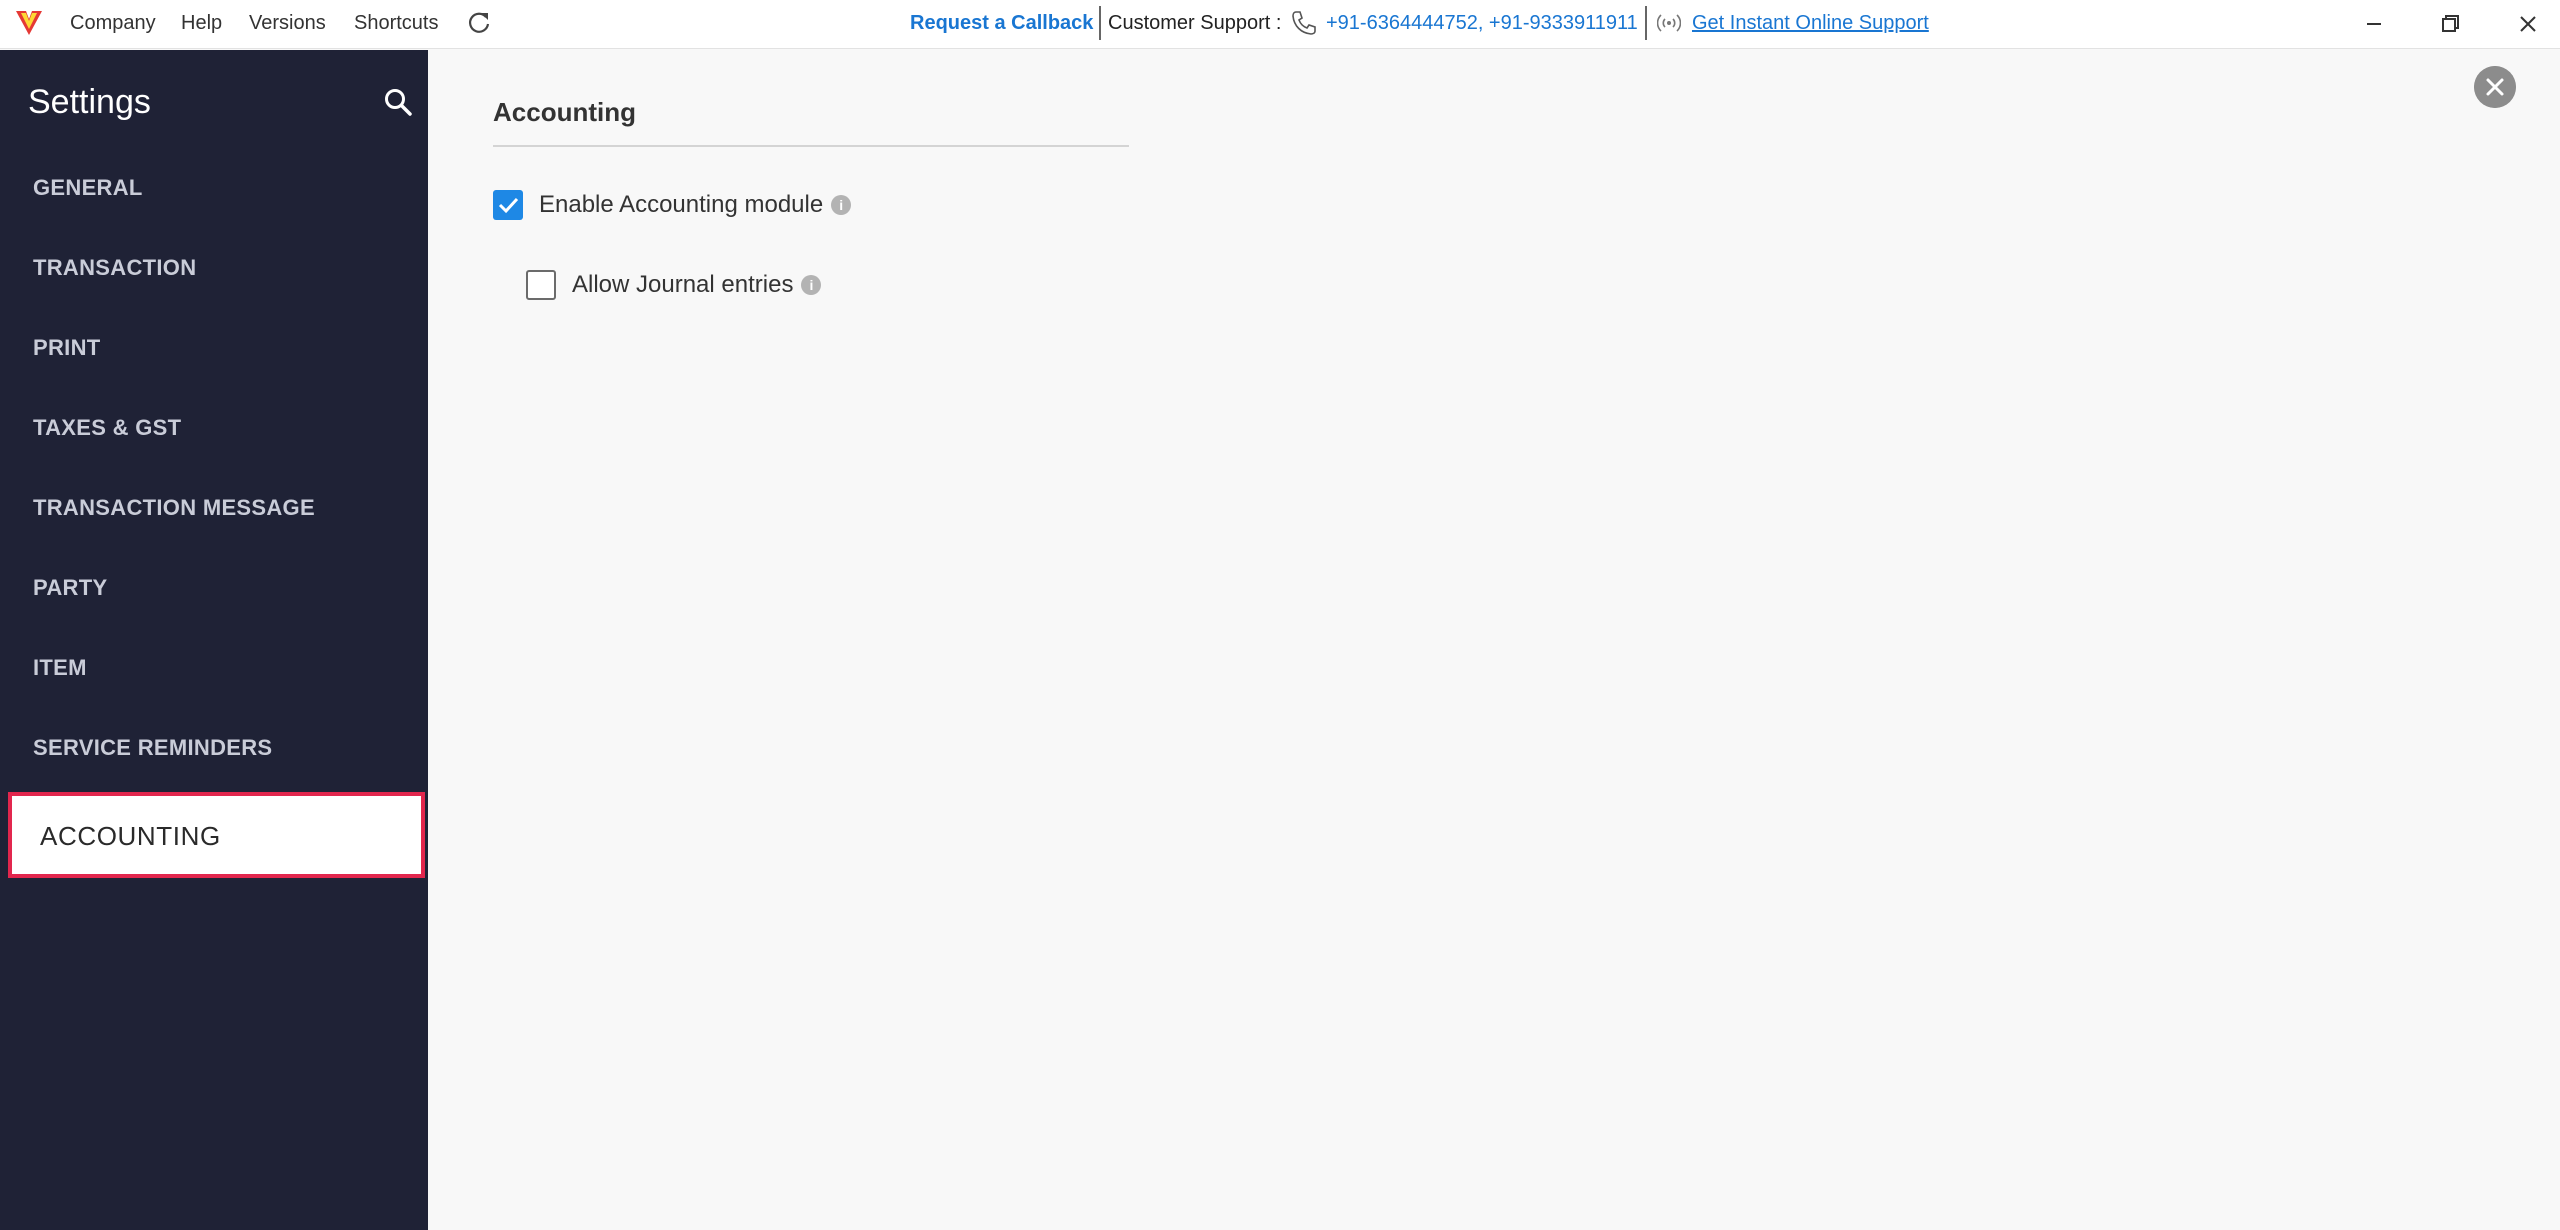 The height and width of the screenshot is (1230, 2560). I want to click on sidebar-item-item: ITEM, so click(60, 668).